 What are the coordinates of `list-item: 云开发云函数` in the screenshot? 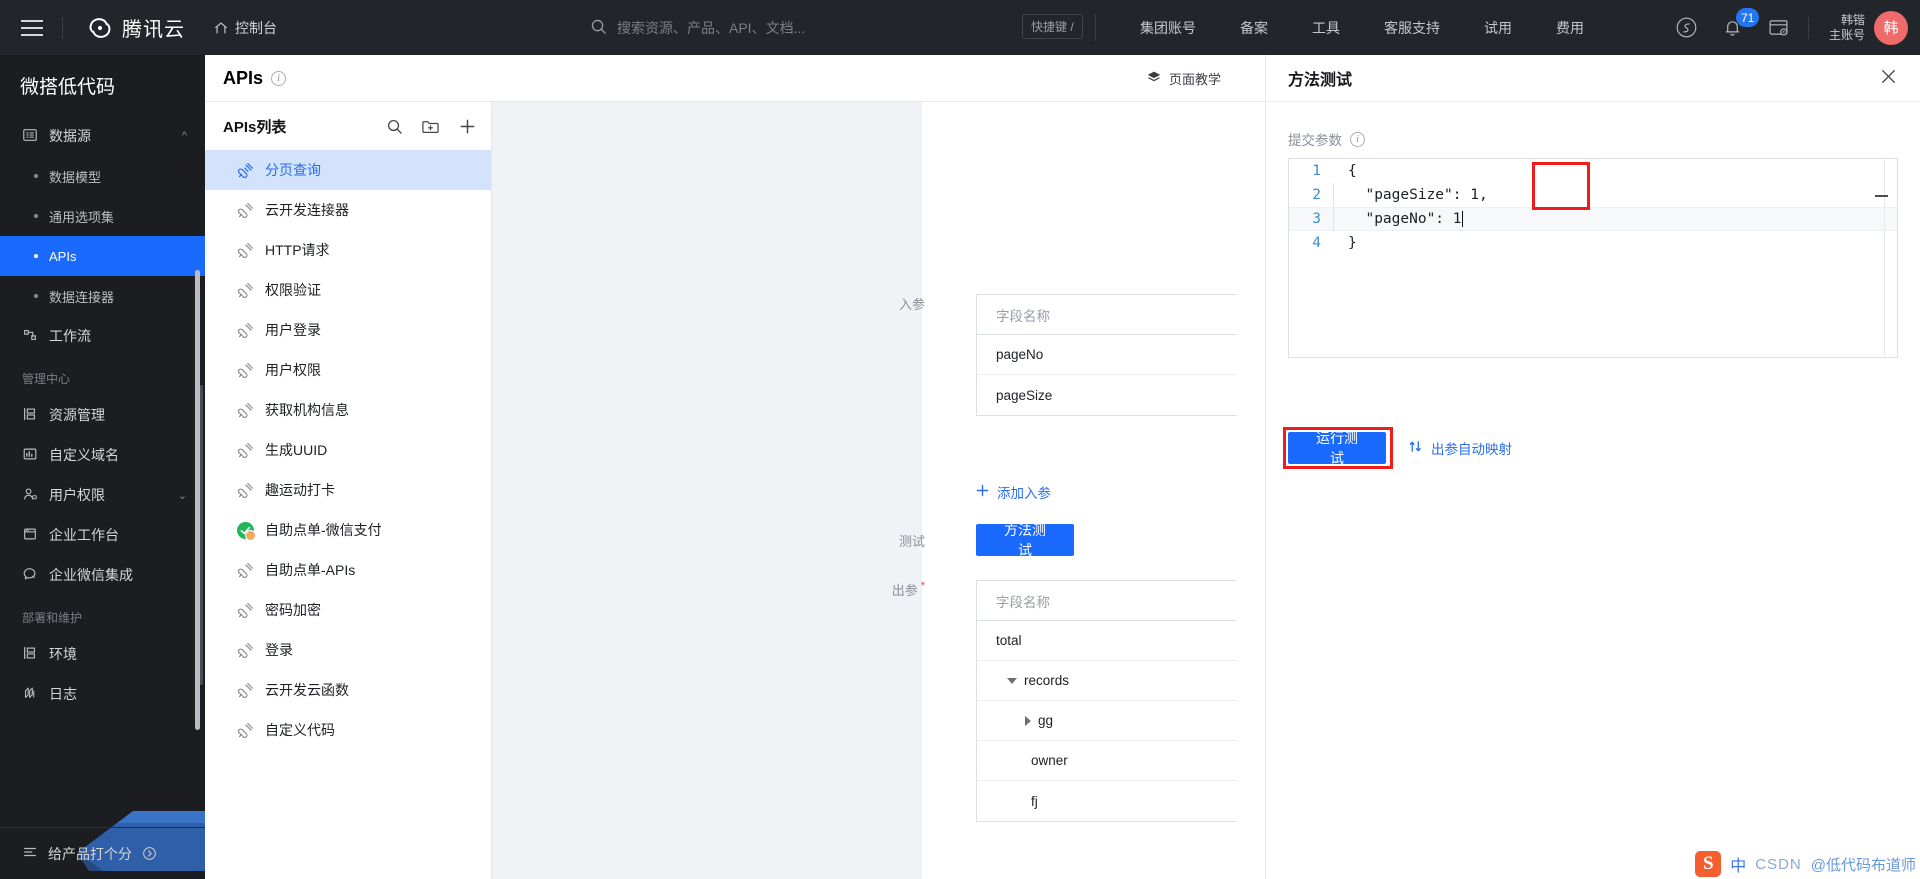 It's located at (348, 690).